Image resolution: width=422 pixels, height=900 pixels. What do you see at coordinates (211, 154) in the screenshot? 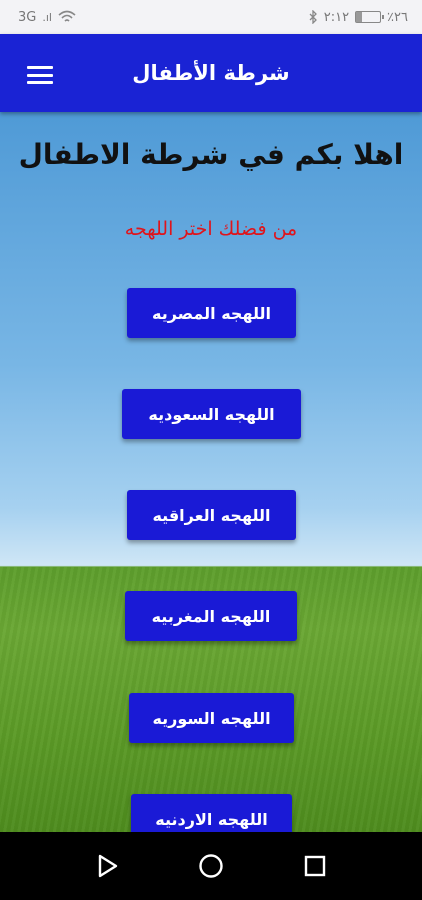
I see `welcome-heading: اهلا بكم في شرطة الاطفال` at bounding box center [211, 154].